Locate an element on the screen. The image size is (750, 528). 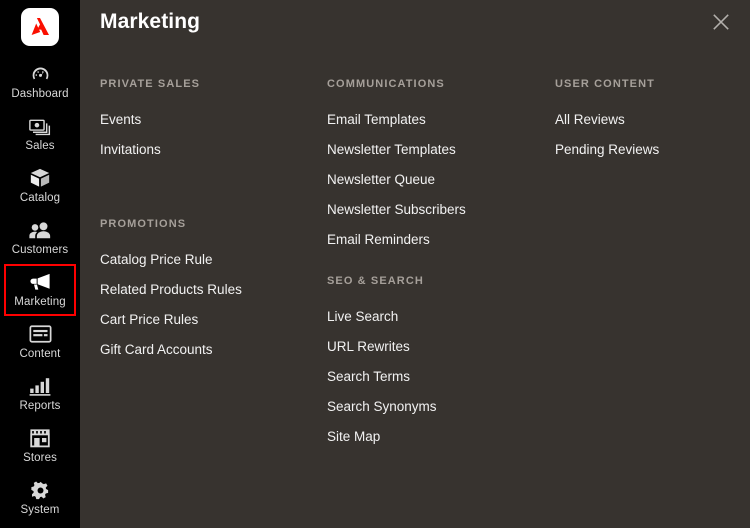
stores-icon is located at coordinates (40, 438).